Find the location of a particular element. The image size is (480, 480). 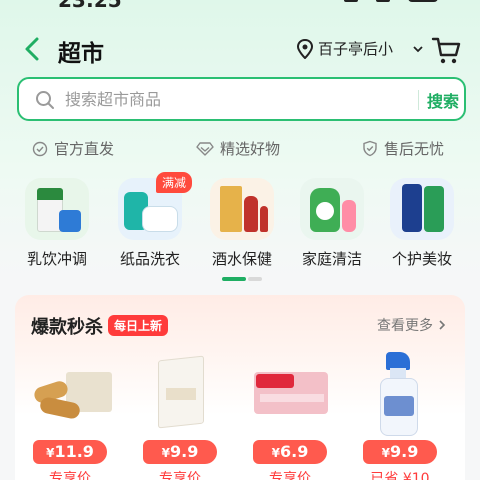

category-label: 酒水保健 is located at coordinates (241, 259).